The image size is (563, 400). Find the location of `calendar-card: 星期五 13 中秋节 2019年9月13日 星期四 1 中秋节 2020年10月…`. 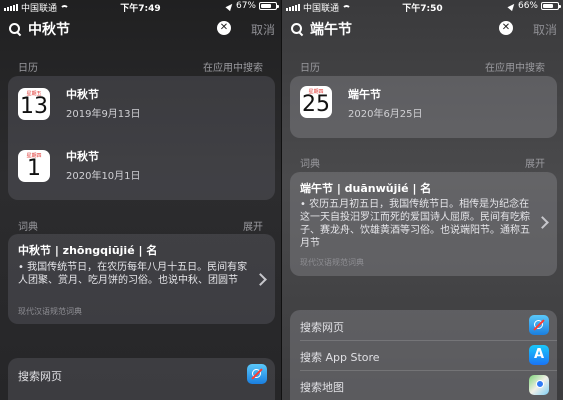

calendar-card: 星期五 13 中秋节 2019年9月13日 星期四 1 中秋节 2020年10月… is located at coordinates (141, 138).